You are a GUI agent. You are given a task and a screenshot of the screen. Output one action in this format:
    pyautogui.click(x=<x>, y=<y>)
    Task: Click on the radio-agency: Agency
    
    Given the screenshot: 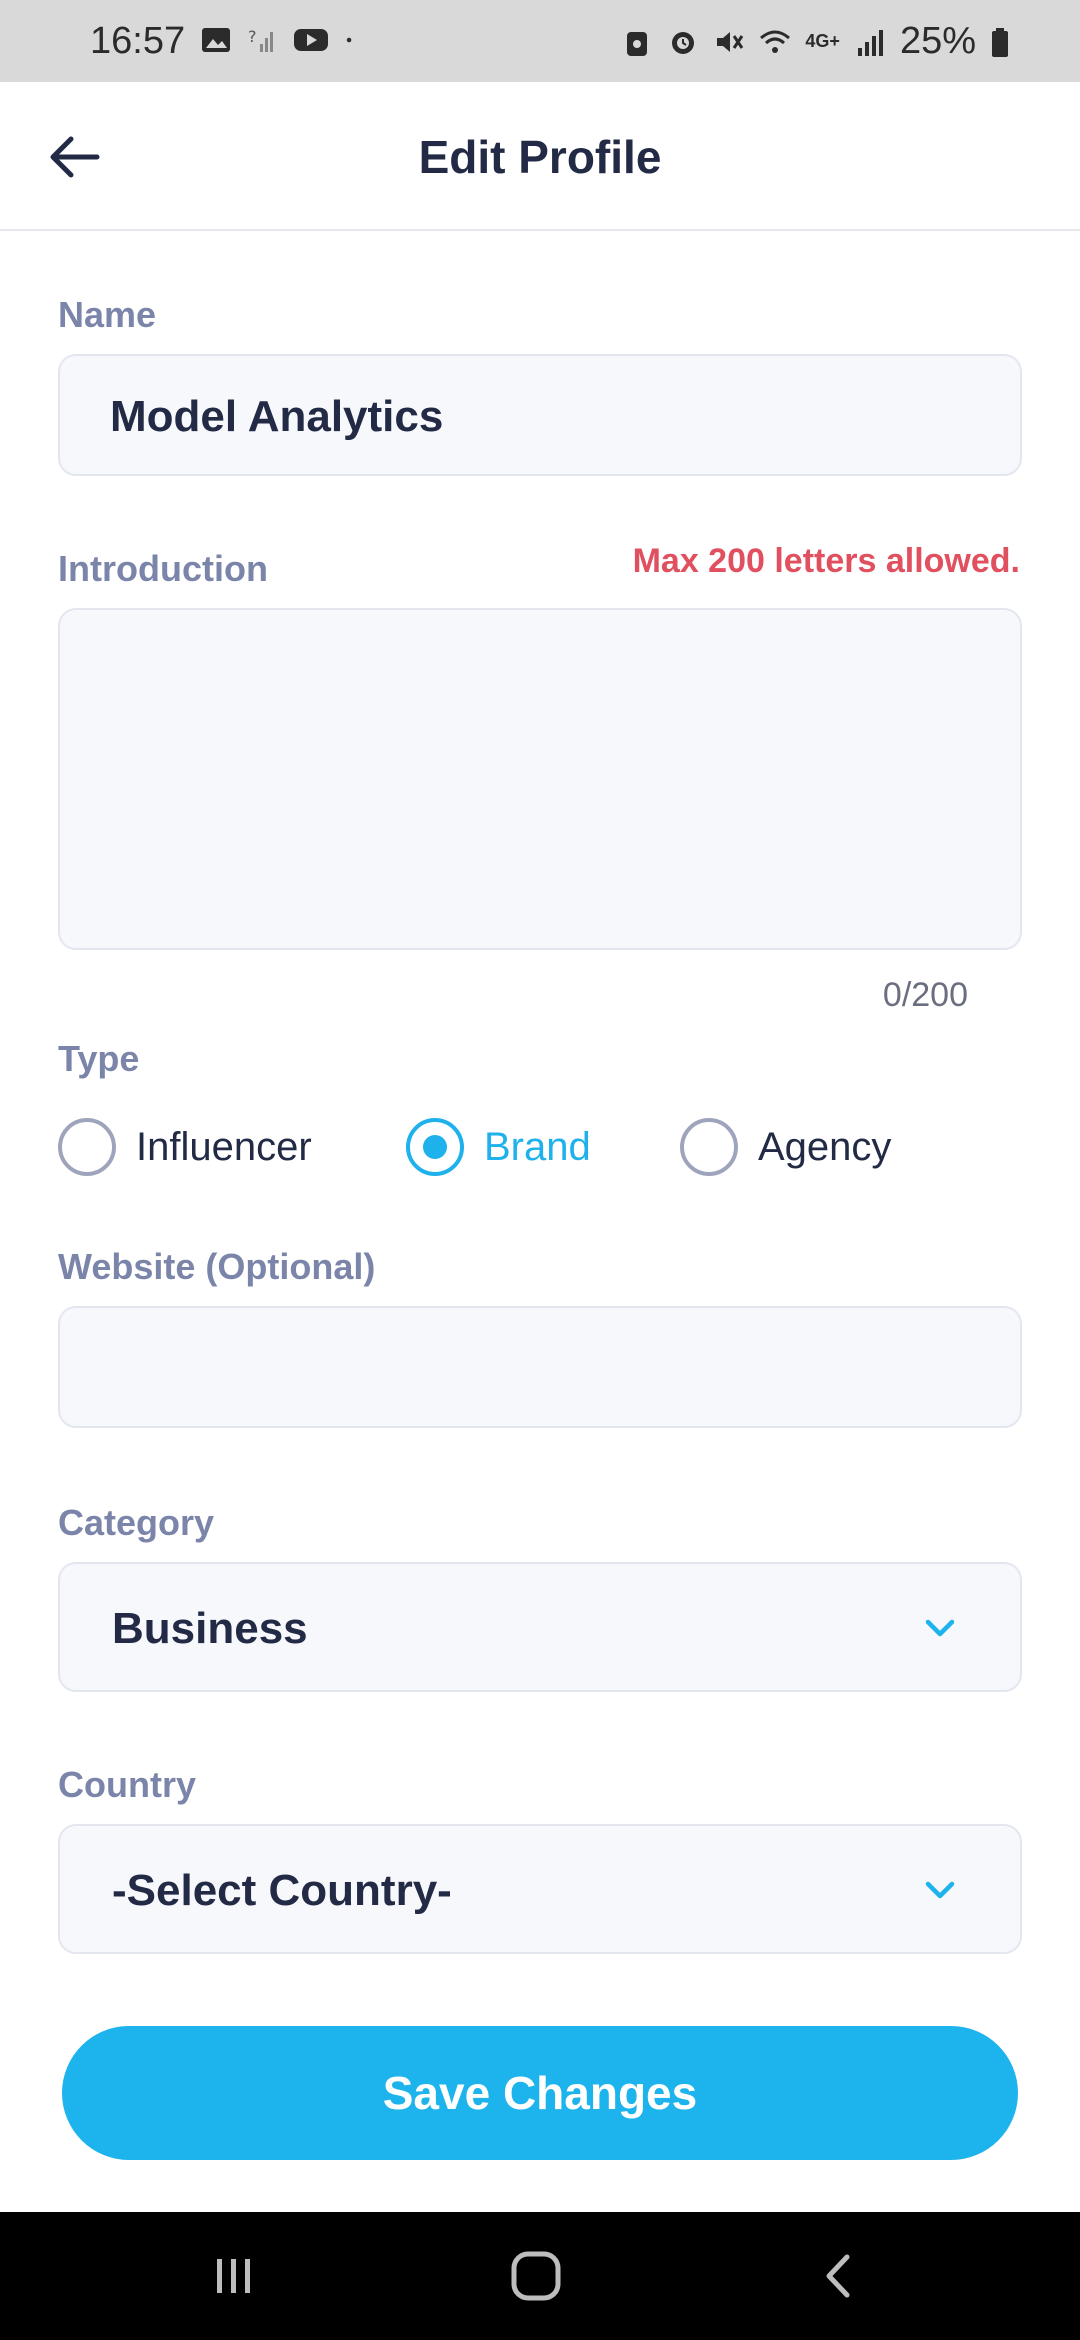 What is the action you would take?
    pyautogui.click(x=785, y=1147)
    